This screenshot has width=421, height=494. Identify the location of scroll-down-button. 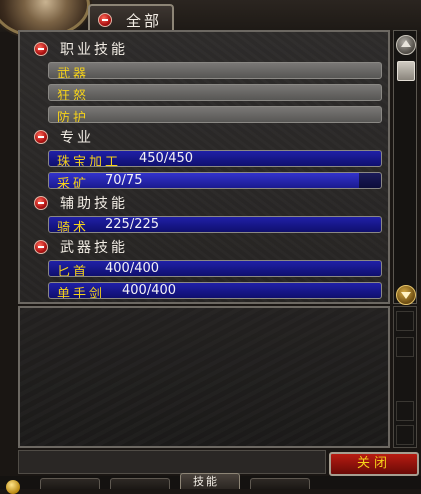
(406, 295).